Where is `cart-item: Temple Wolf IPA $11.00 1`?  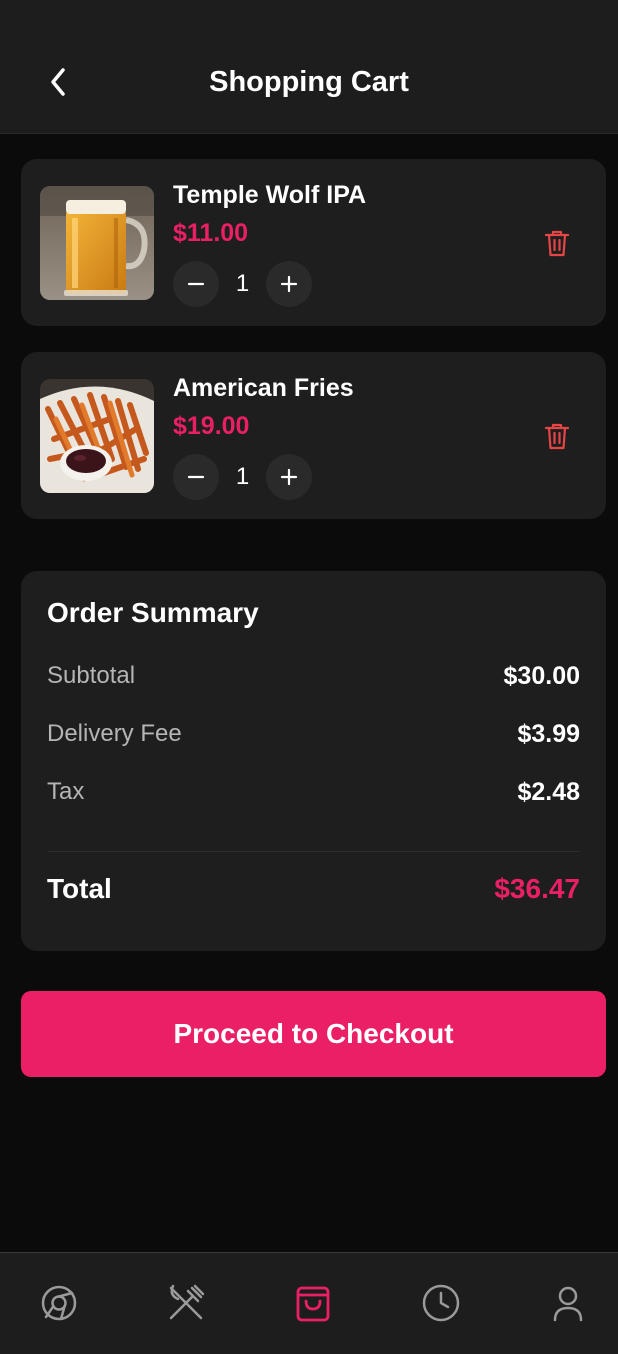
cart-item: Temple Wolf IPA $11.00 1 is located at coordinates (313, 242).